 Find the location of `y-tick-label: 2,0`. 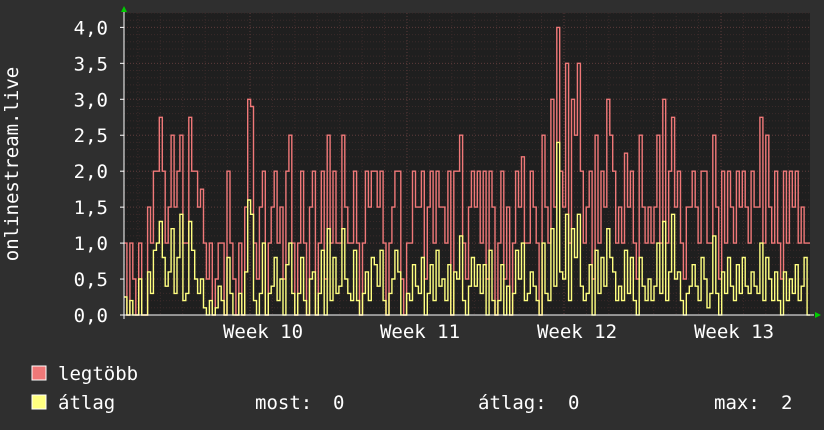

y-tick-label: 2,0 is located at coordinates (91, 172).